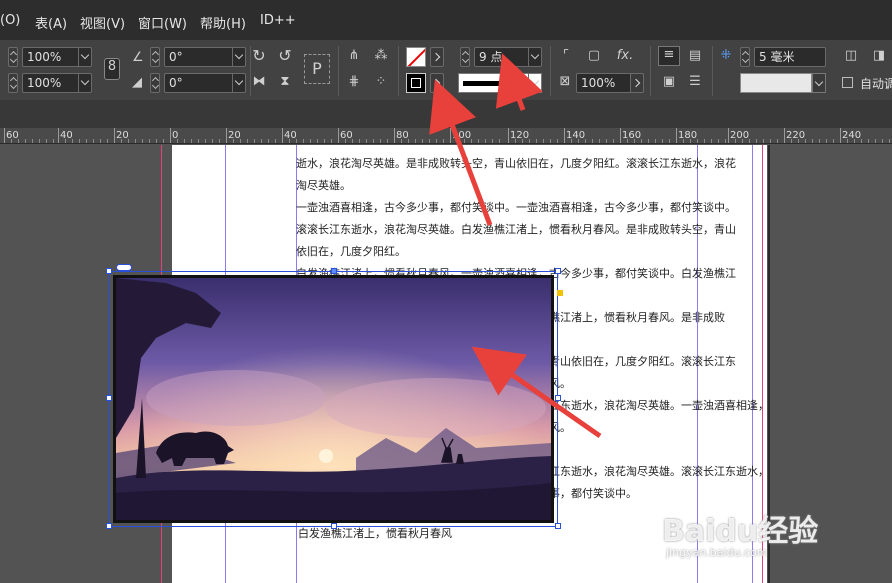 The height and width of the screenshot is (583, 892). Describe the element at coordinates (695, 56) in the screenshot. I see `text-wrap-bbox-icon: ▤` at that location.